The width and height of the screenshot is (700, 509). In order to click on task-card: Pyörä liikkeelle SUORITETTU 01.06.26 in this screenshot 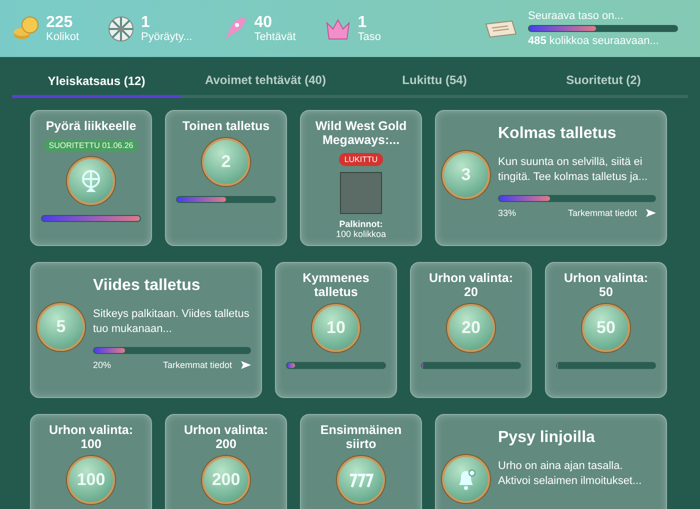, I will do `click(91, 178)`.